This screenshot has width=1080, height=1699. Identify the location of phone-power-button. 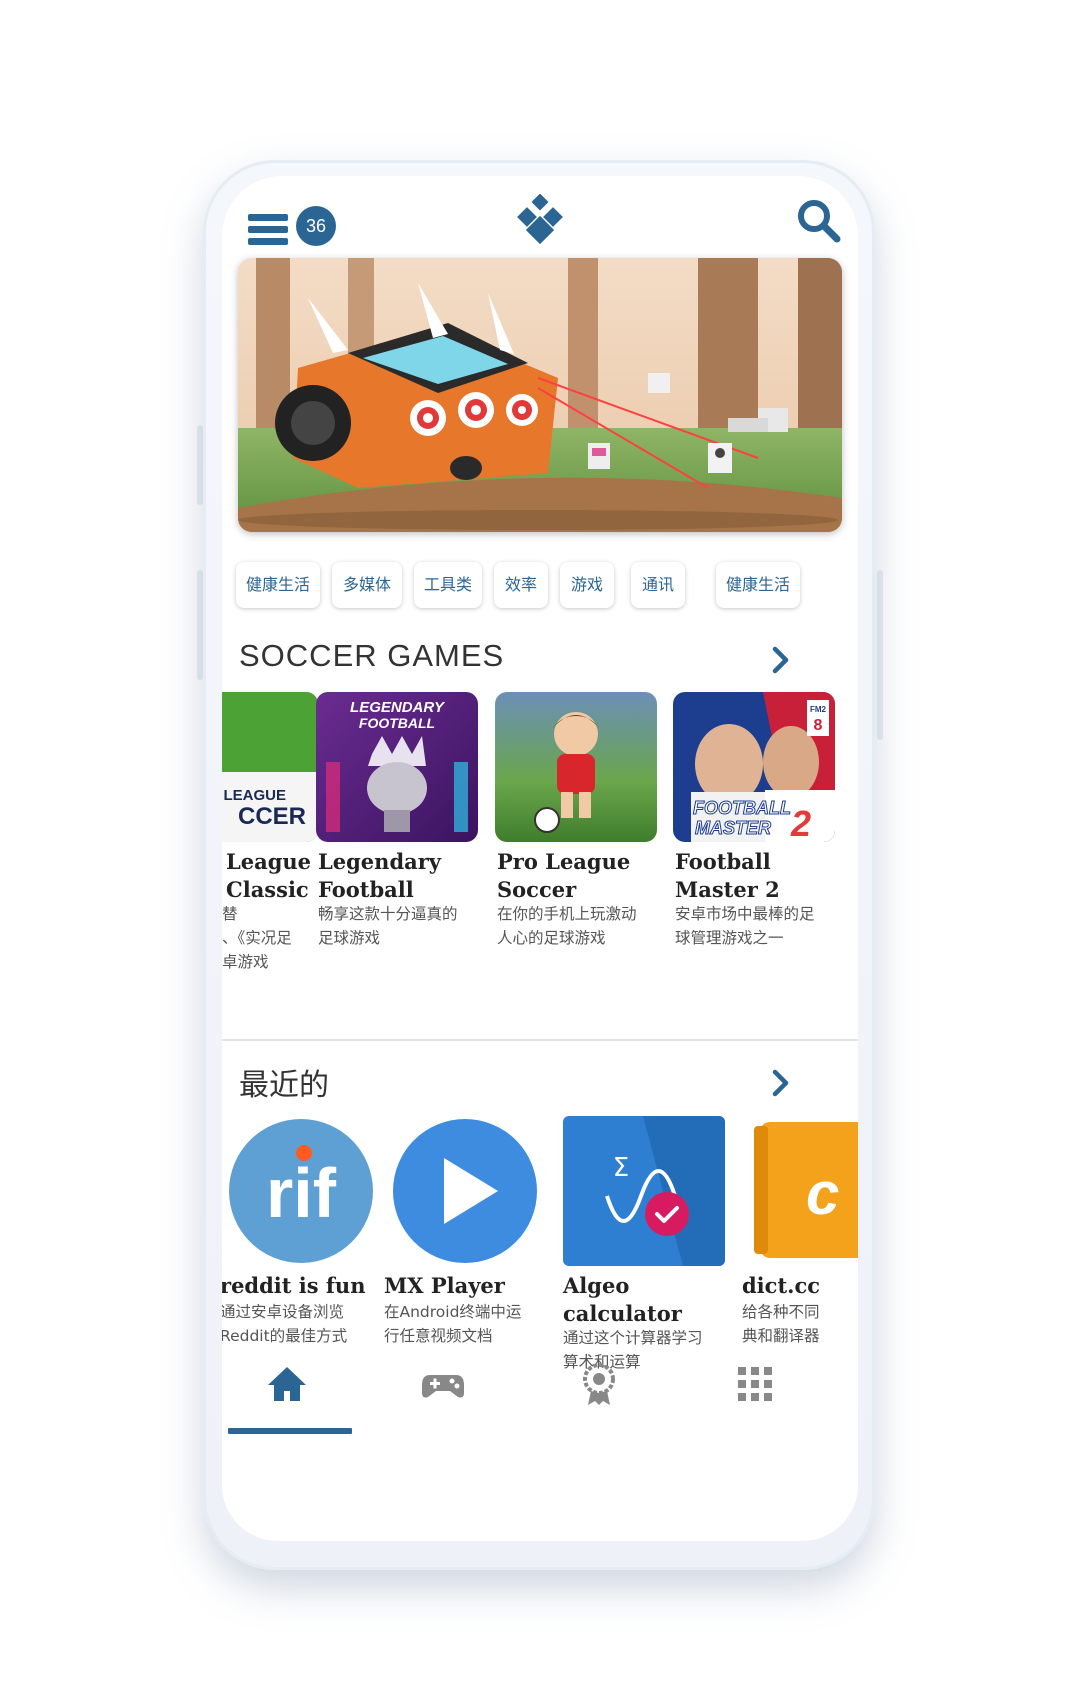
(880, 655).